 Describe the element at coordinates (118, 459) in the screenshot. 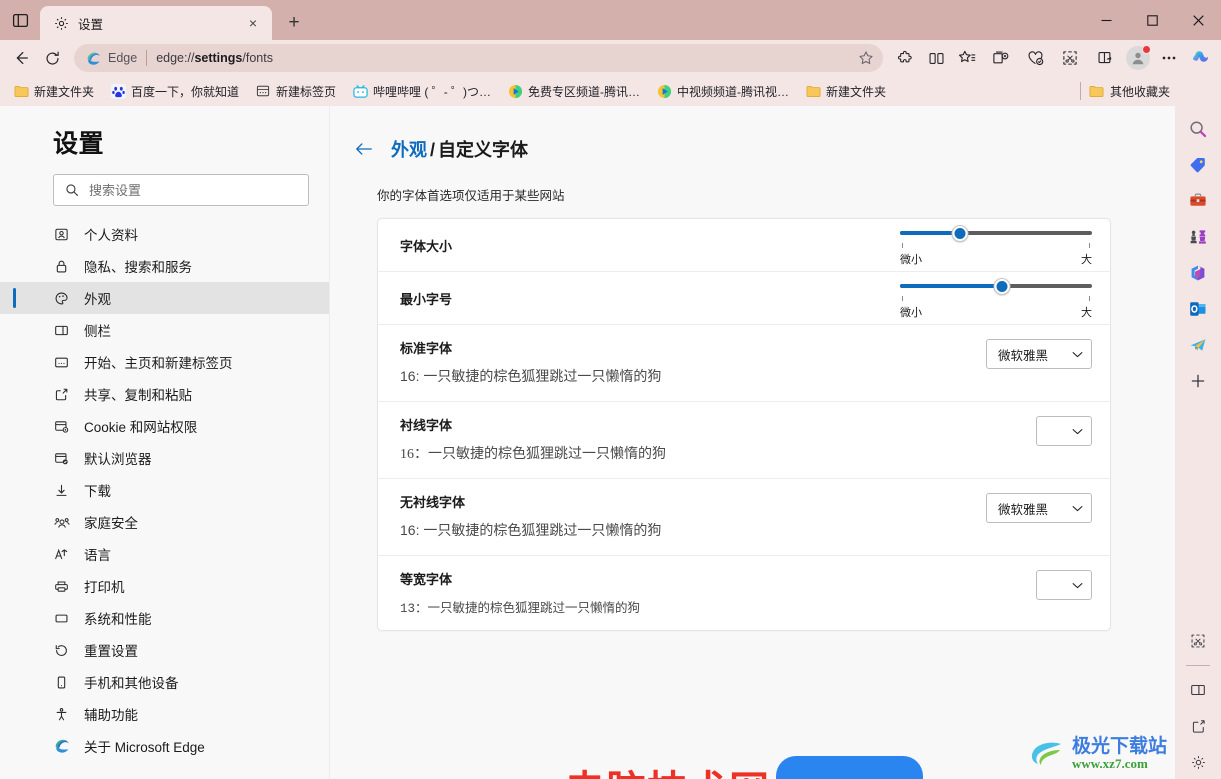

I see `sidebar-item-label: 默认浏览器` at that location.